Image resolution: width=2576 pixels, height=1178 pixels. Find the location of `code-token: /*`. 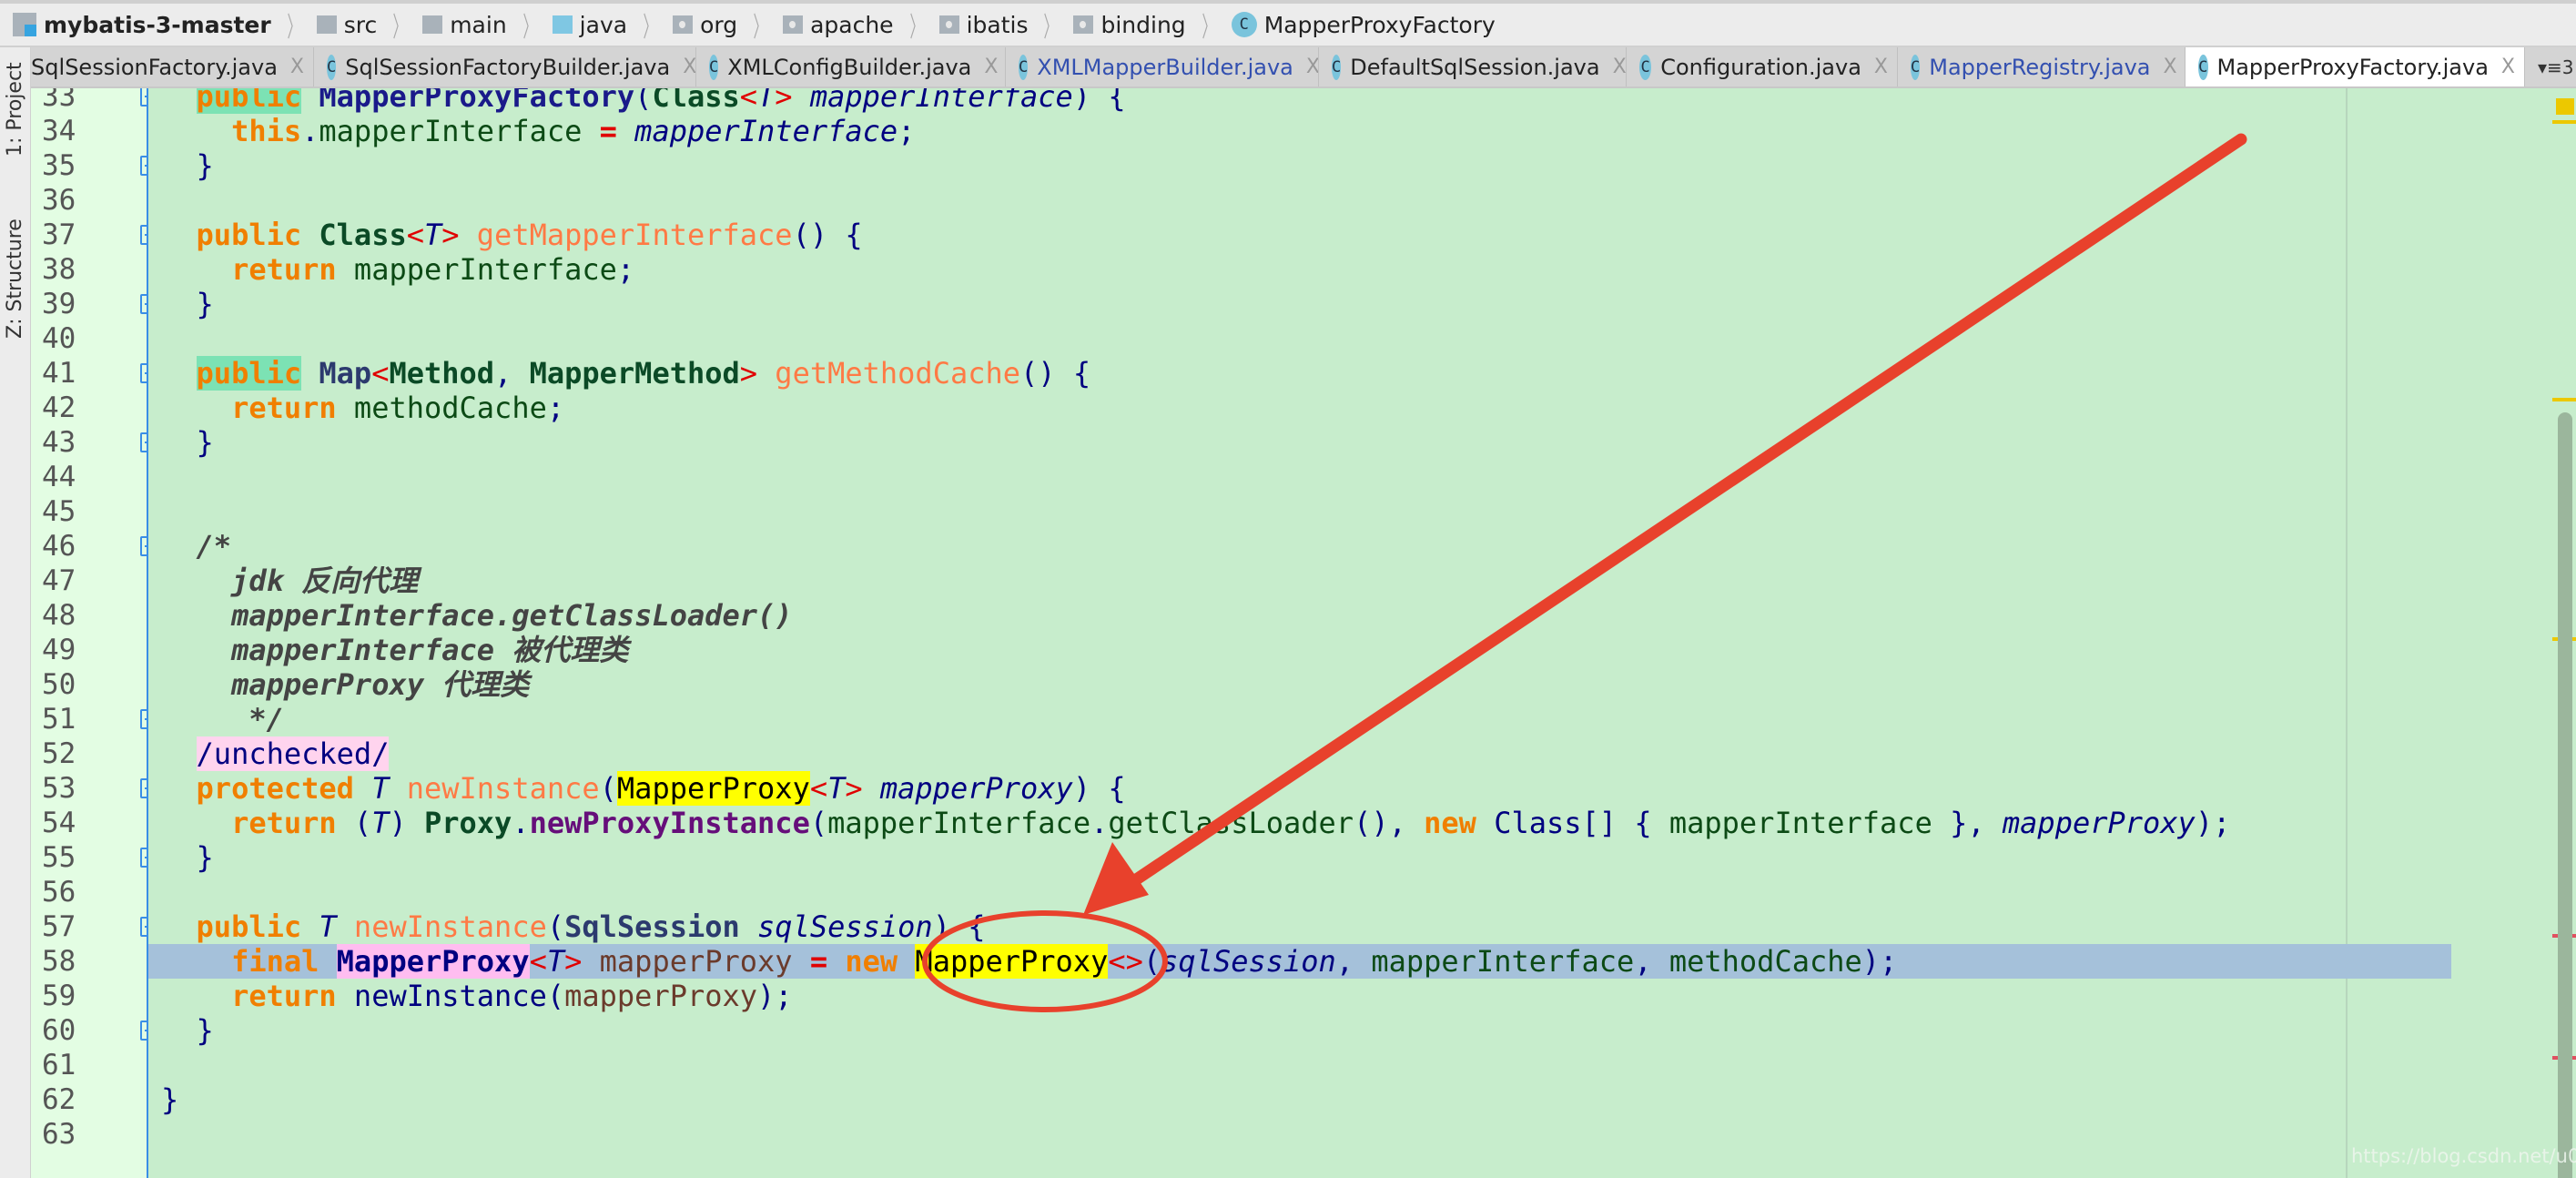

code-token: /* is located at coordinates (196, 546).